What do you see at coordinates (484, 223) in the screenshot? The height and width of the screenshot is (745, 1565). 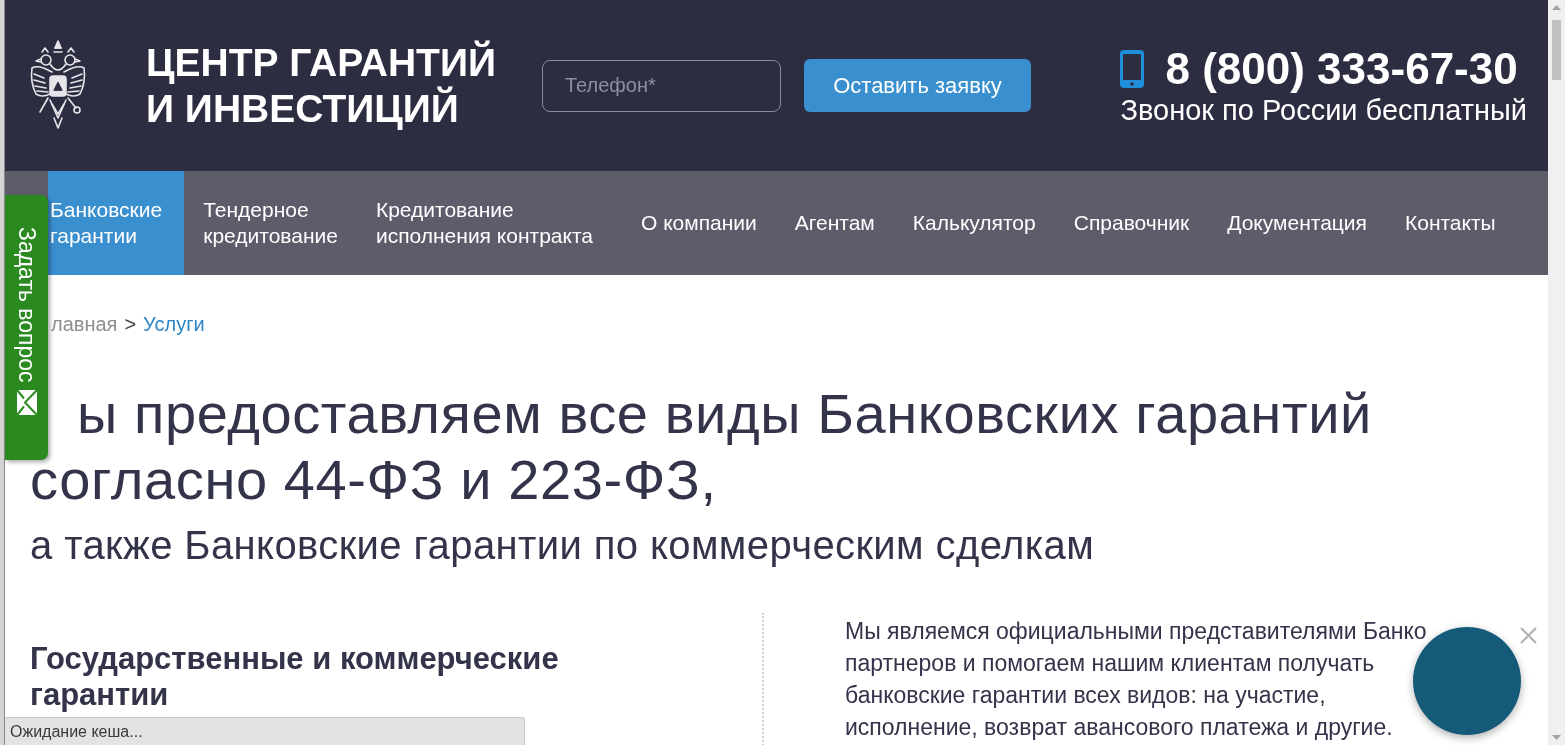 I see `nav-item: Кредитование исполнения контракта` at bounding box center [484, 223].